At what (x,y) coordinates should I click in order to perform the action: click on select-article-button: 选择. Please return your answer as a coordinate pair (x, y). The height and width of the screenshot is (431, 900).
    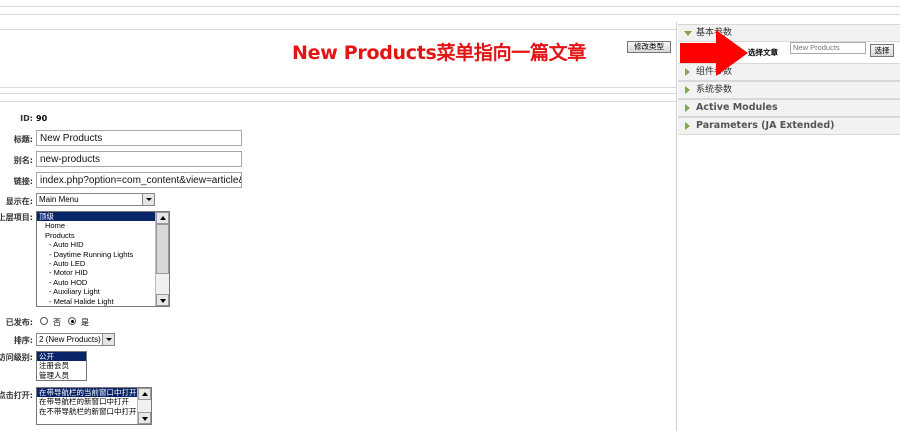
    Looking at the image, I should click on (882, 50).